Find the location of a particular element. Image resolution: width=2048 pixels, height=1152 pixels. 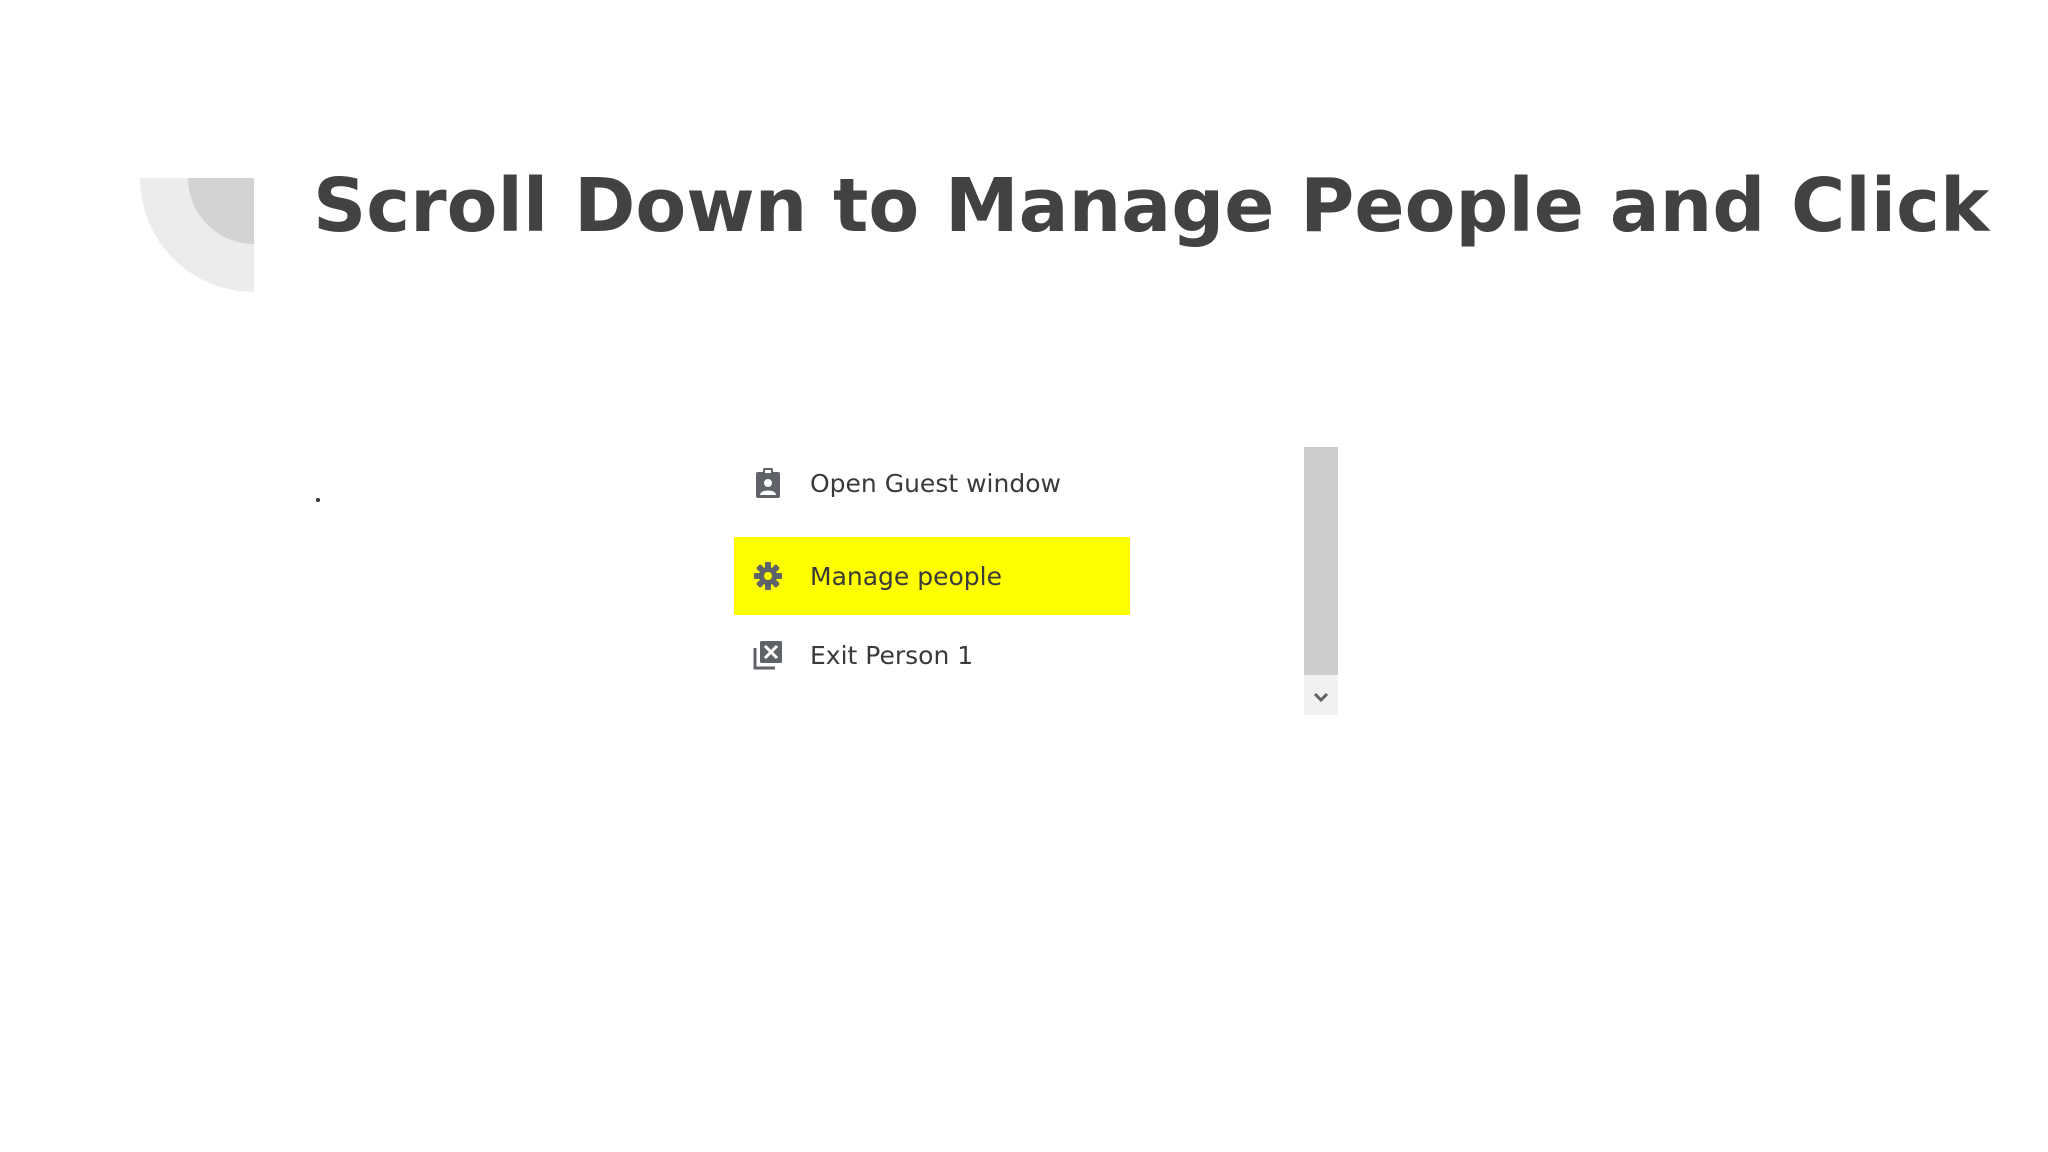

menu-item-exit-person: Exit Person 1 is located at coordinates (932, 655).